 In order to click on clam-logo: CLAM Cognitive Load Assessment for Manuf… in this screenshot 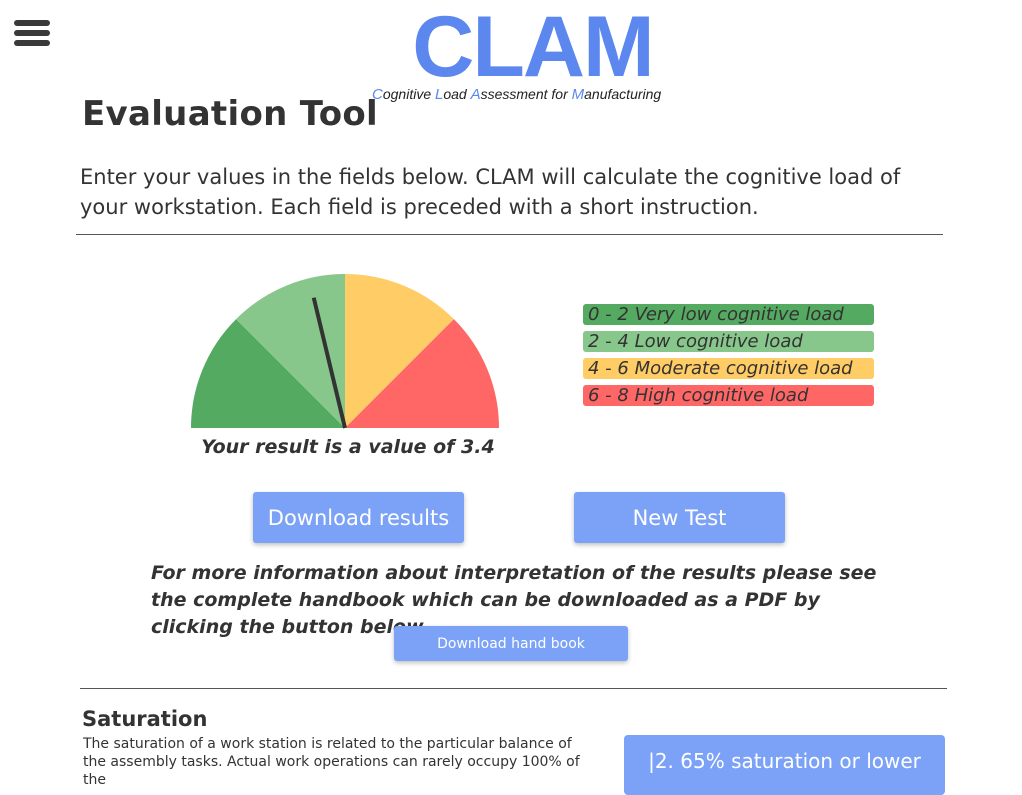, I will do `click(532, 51)`.